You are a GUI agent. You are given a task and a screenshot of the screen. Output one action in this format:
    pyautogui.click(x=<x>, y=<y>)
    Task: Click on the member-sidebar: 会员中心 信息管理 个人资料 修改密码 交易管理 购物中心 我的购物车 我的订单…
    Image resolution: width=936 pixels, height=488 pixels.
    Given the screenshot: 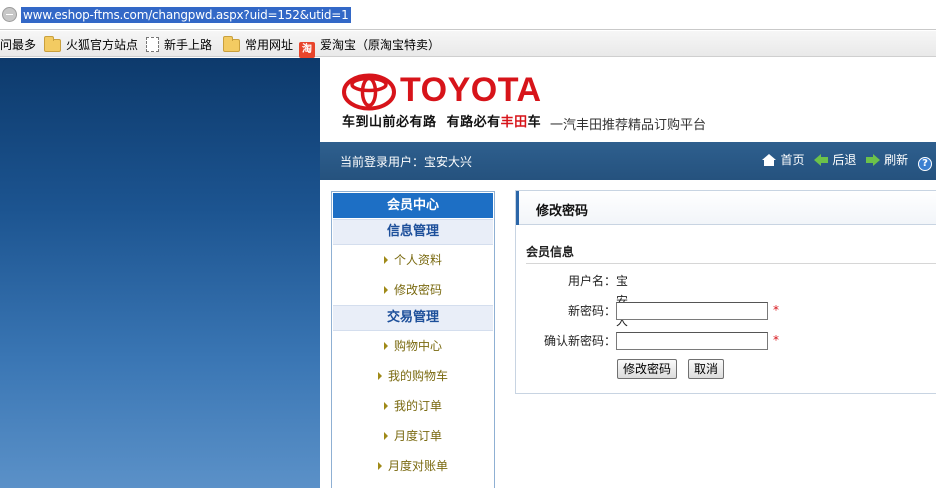 What is the action you would take?
    pyautogui.click(x=413, y=339)
    